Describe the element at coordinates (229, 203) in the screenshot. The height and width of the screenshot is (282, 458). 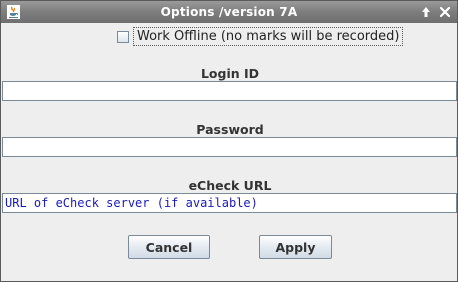
I see `echeck-url-field` at that location.